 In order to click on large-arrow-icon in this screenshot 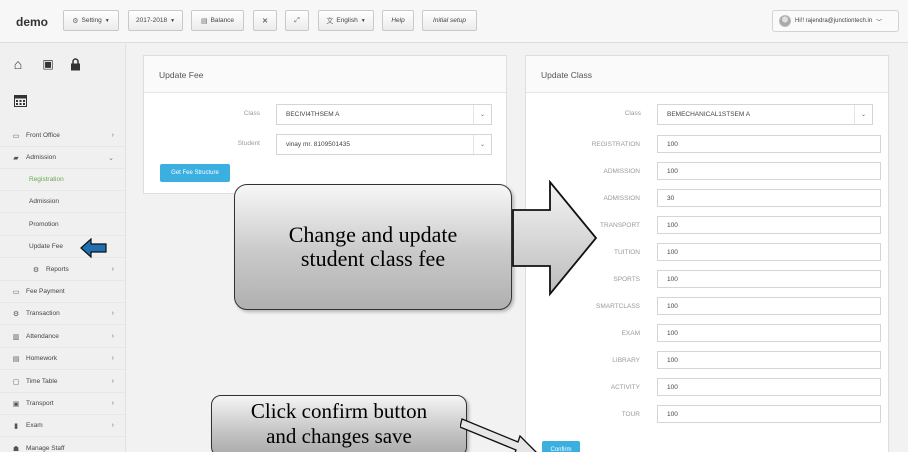, I will do `click(555, 238)`.